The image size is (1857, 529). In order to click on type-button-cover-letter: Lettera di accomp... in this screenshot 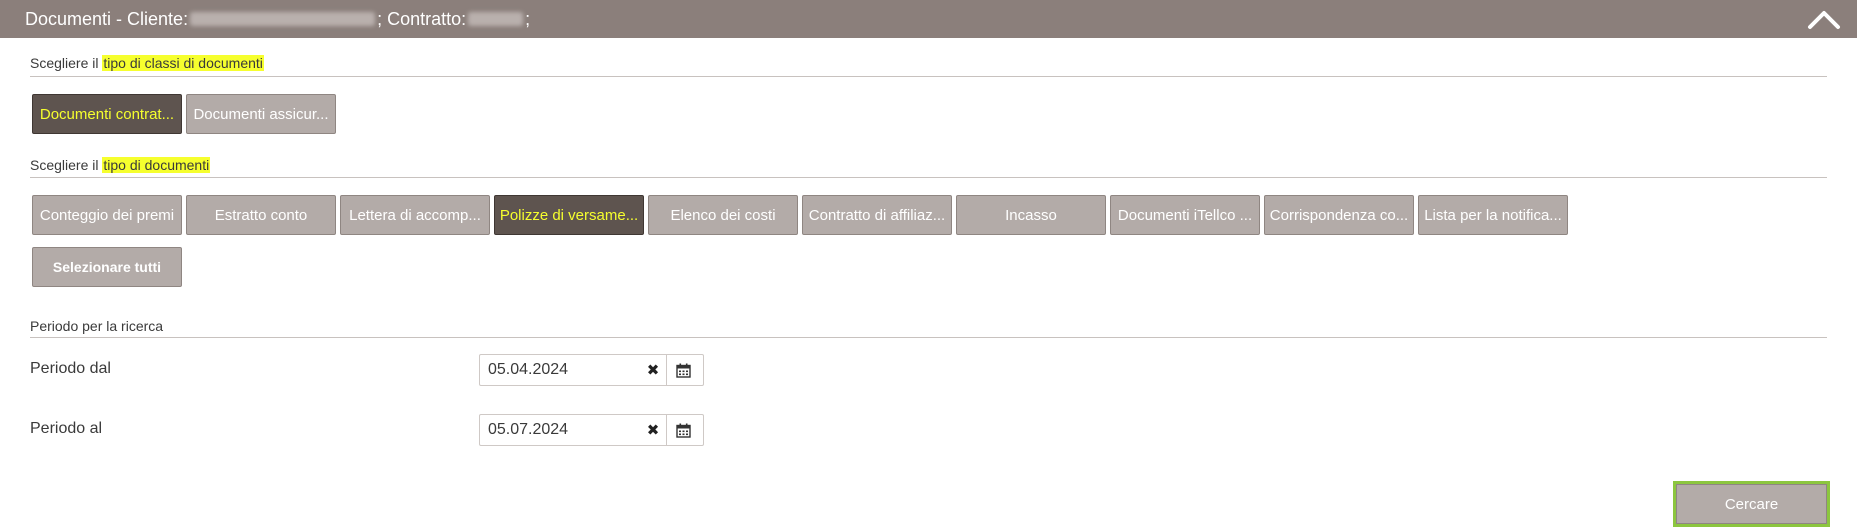, I will do `click(415, 215)`.